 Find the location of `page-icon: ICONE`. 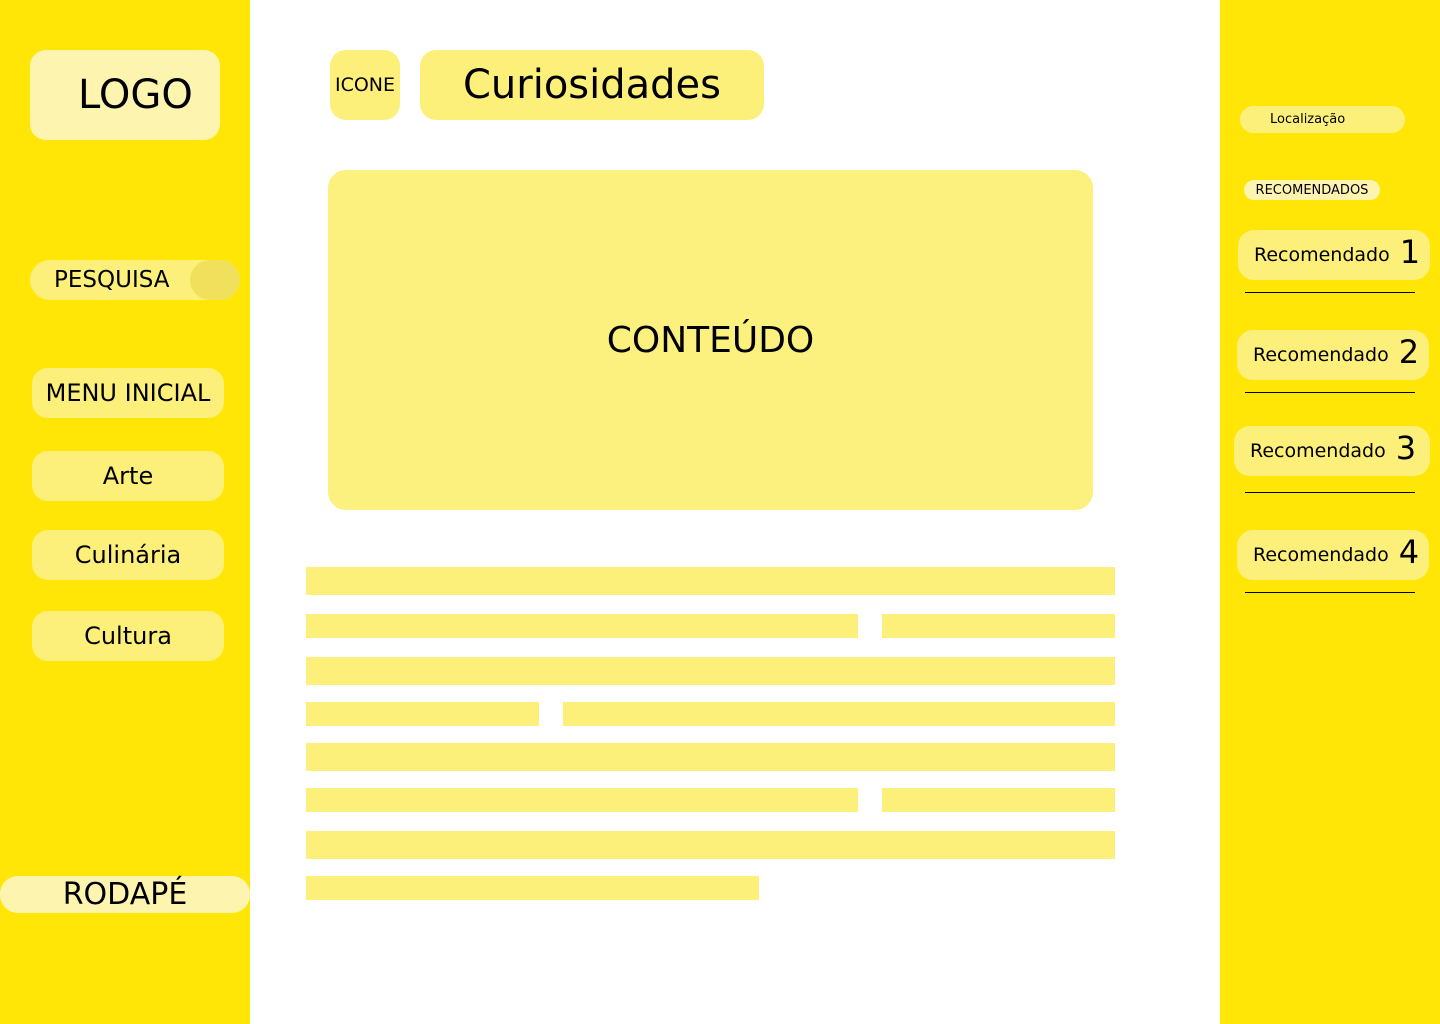

page-icon: ICONE is located at coordinates (365, 85).